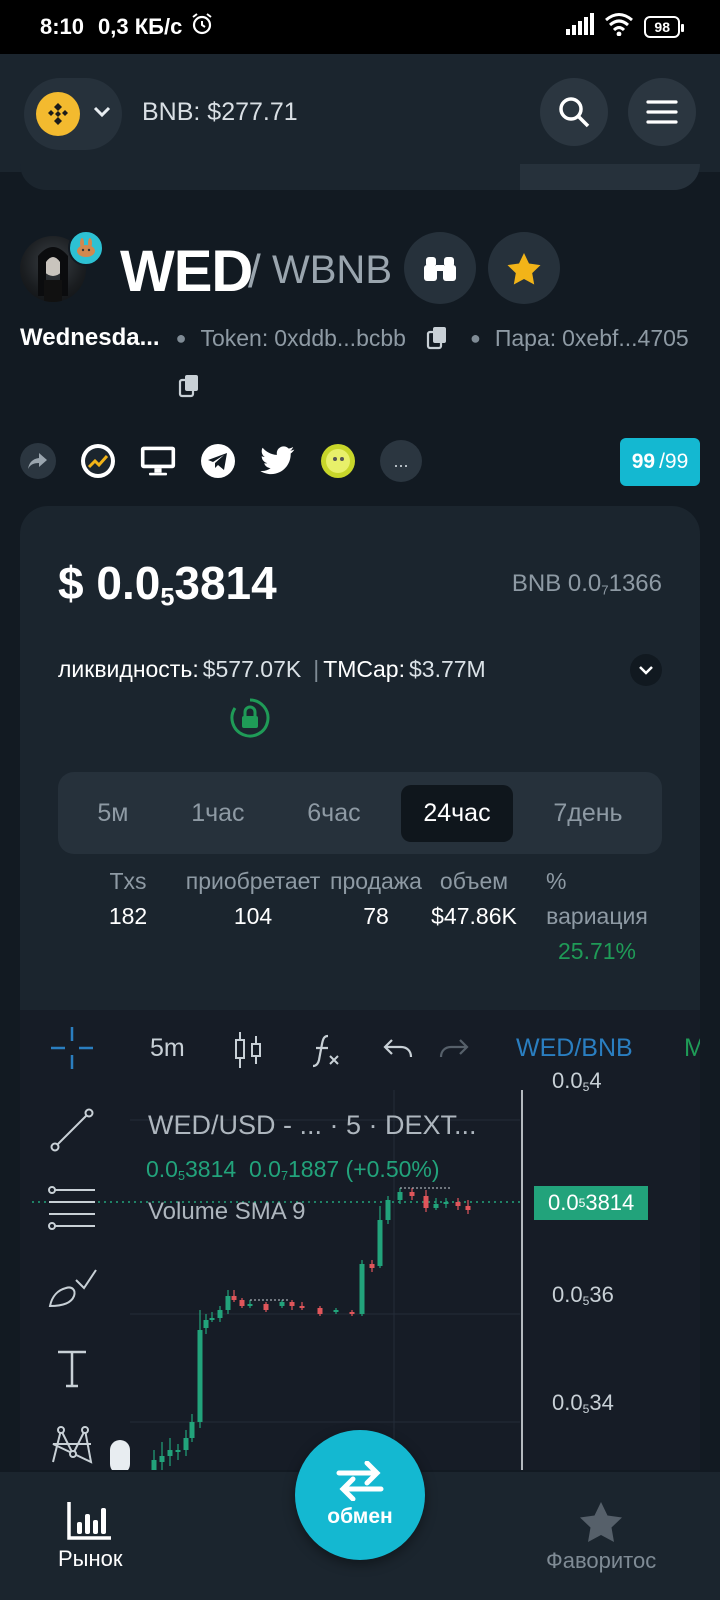 The image size is (720, 1600). What do you see at coordinates (326, 1053) in the screenshot?
I see `indicators-icon` at bounding box center [326, 1053].